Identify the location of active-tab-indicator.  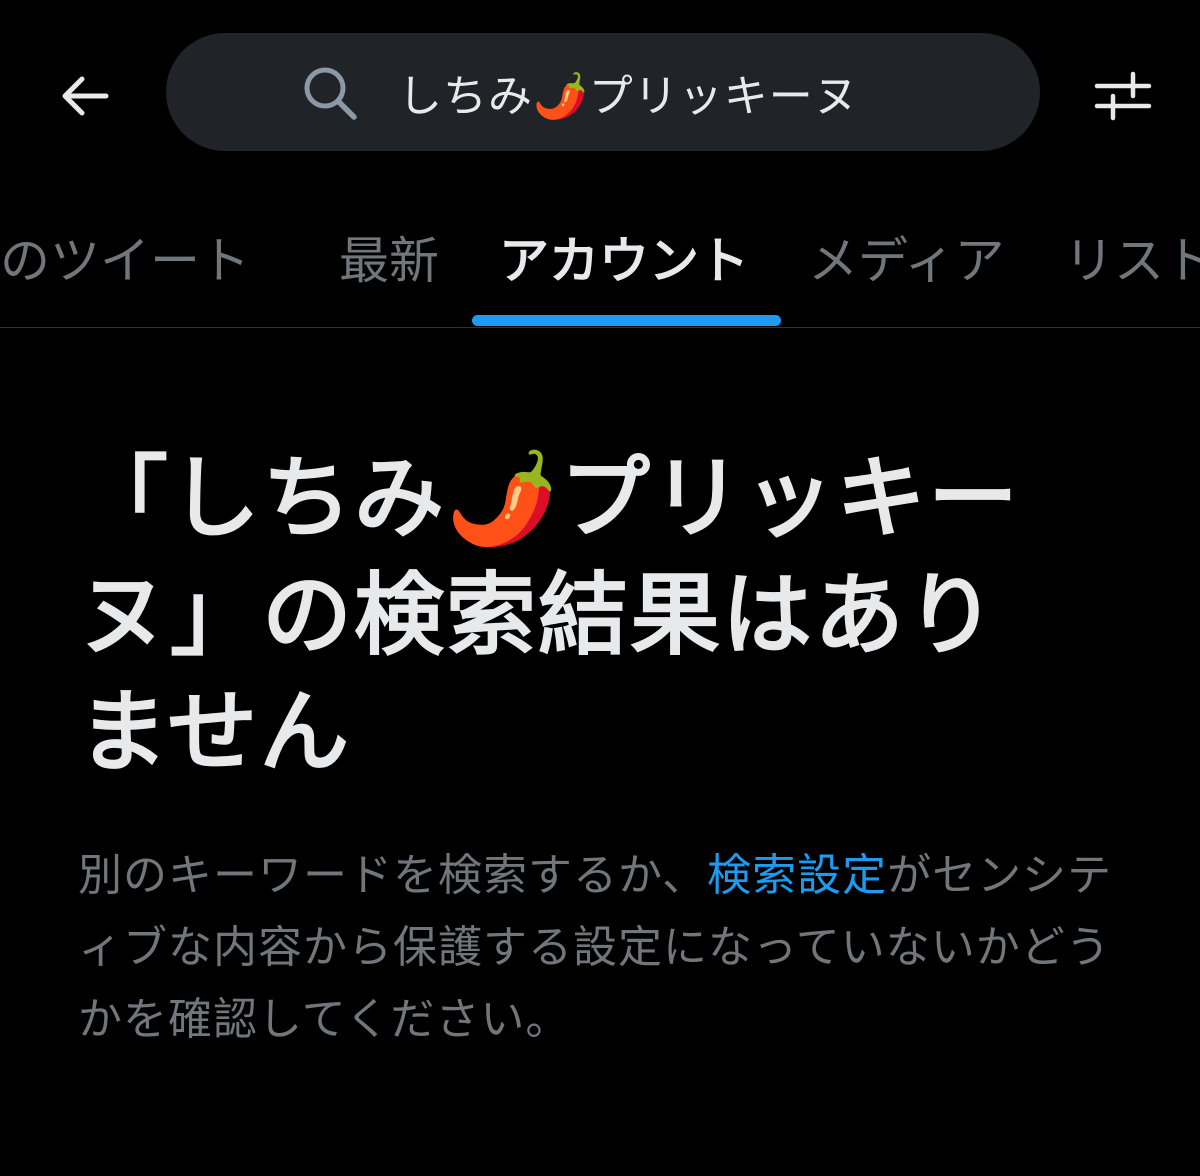
(626, 320).